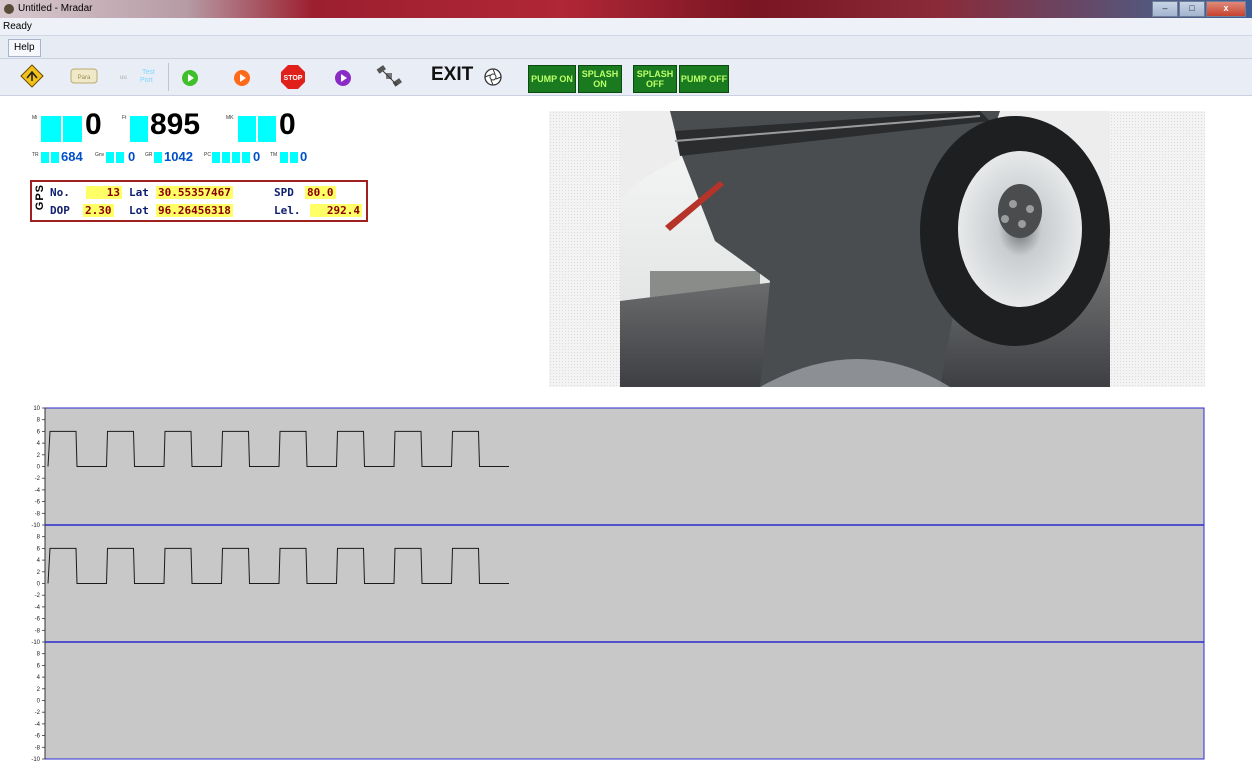  Describe the element at coordinates (158, 157) in the screenshot. I see `gr-block` at that location.